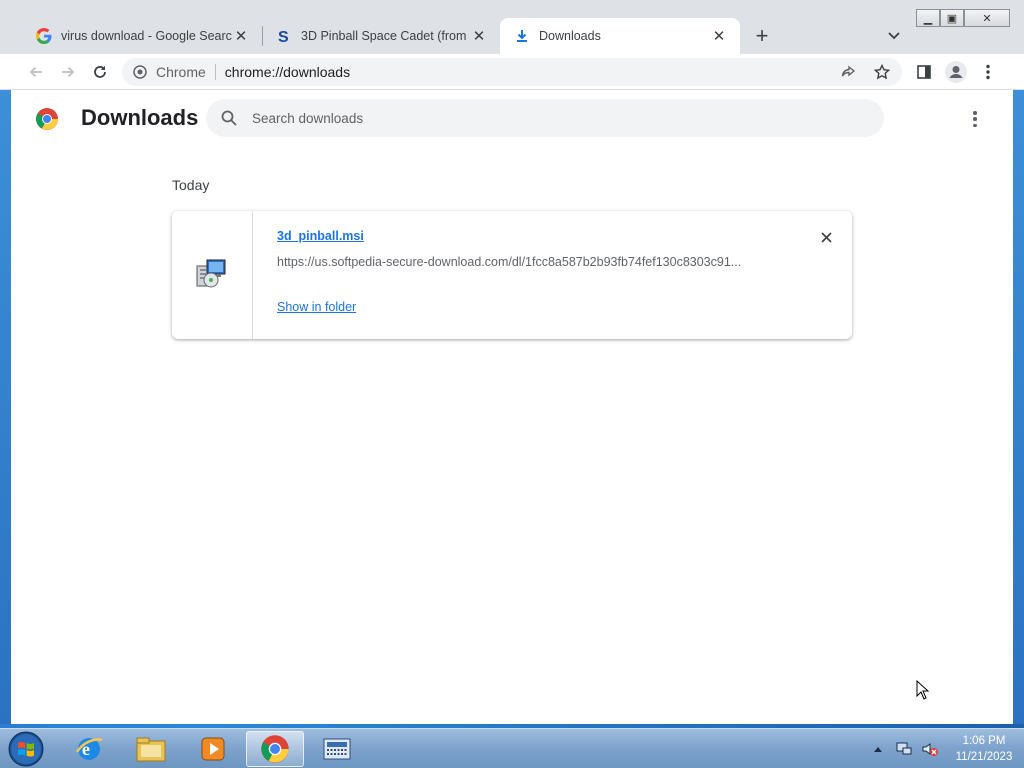 The width and height of the screenshot is (1024, 768). Describe the element at coordinates (975, 119) in the screenshot. I see `more-actions-icon` at that location.